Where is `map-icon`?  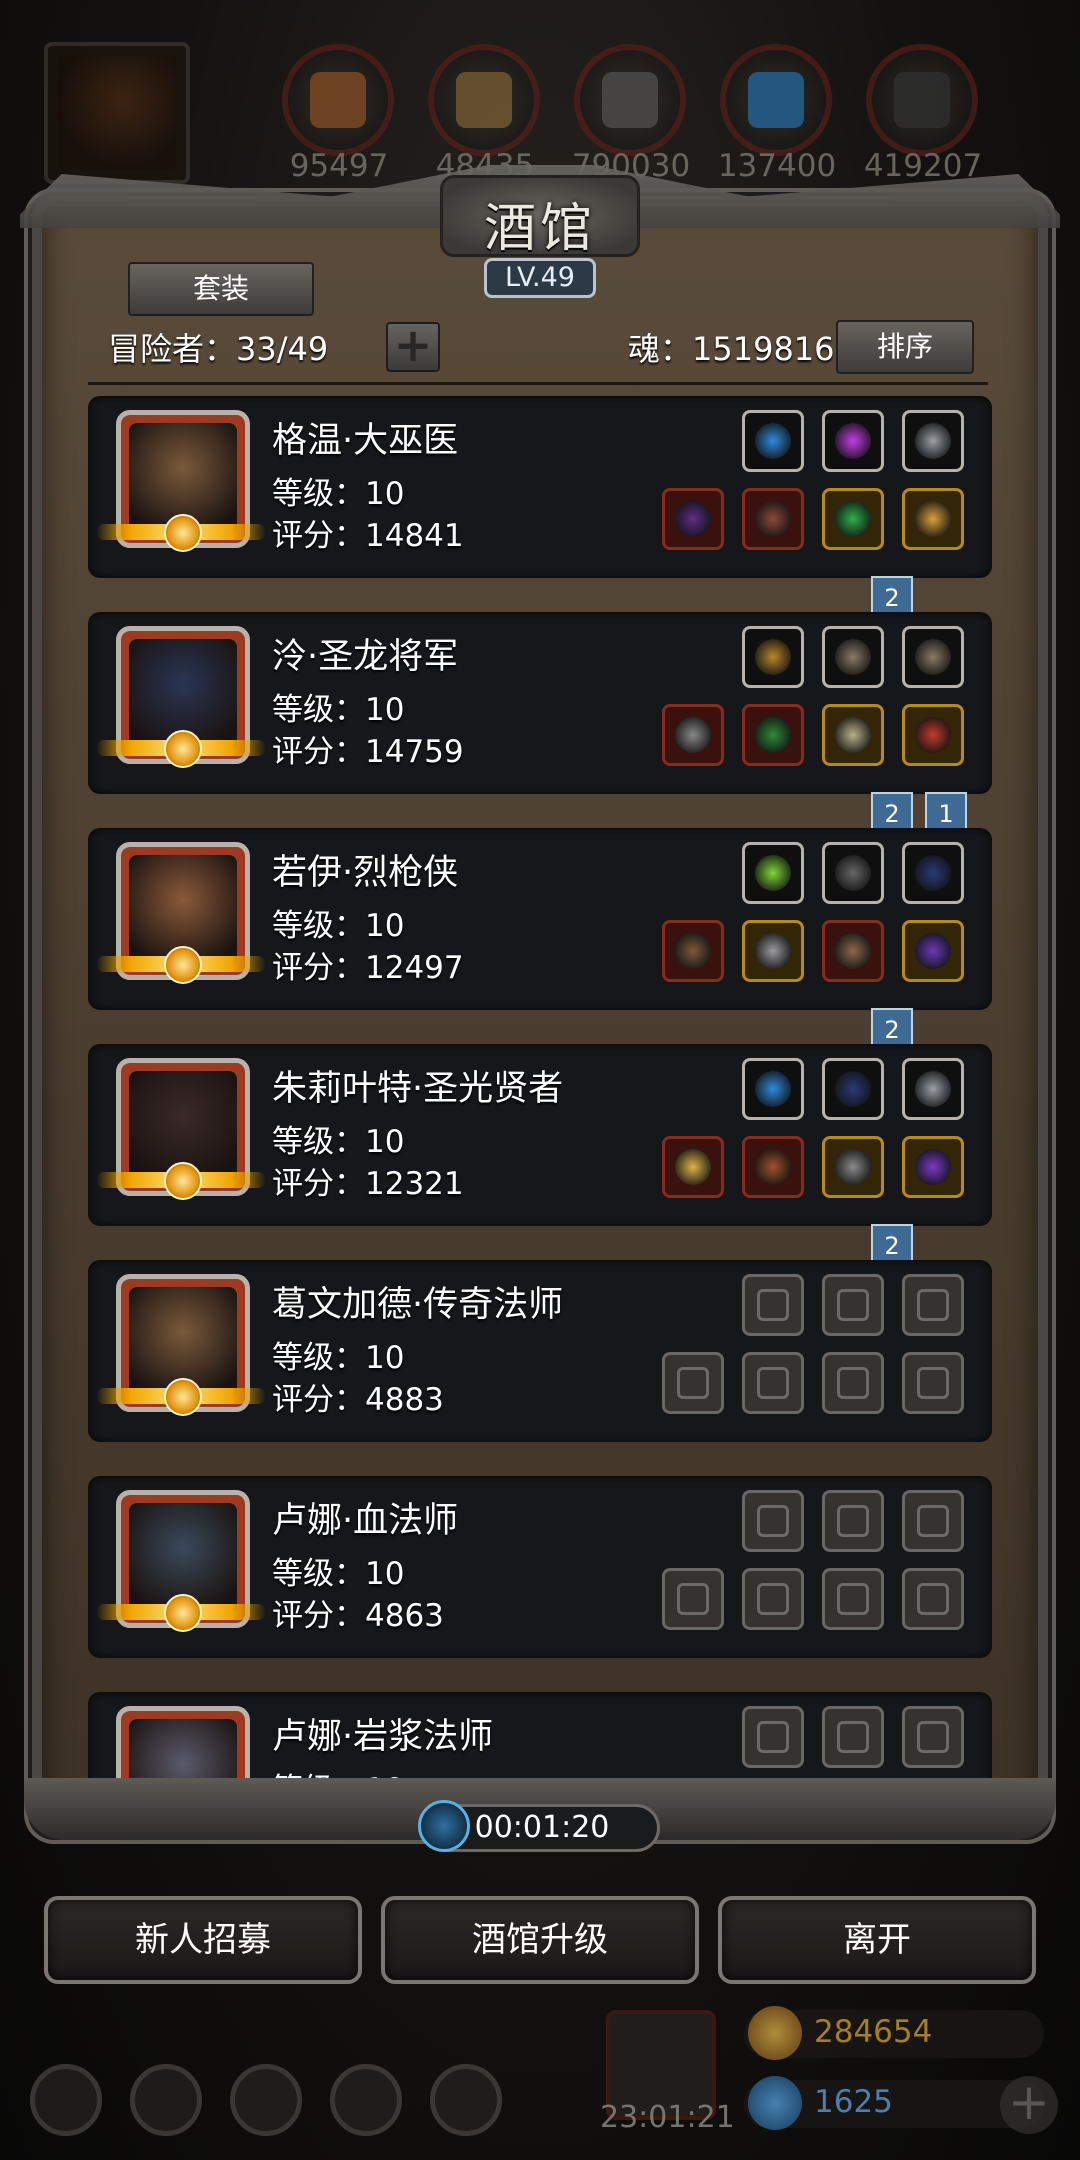 map-icon is located at coordinates (466, 2100).